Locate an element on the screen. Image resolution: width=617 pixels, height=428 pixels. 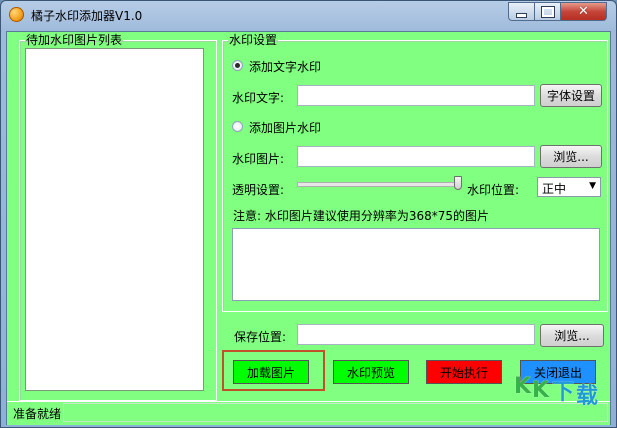
save-location-input is located at coordinates (416, 334).